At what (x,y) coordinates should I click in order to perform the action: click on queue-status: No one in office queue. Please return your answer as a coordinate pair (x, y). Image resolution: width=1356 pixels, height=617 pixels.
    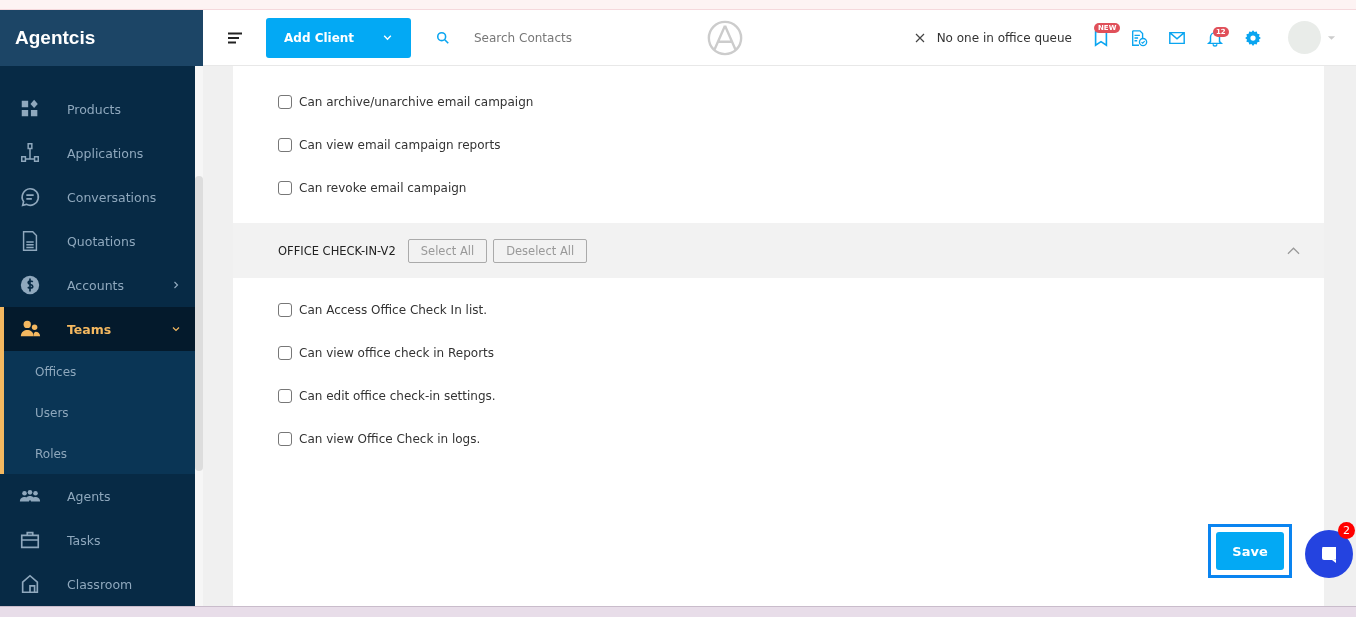
    Looking at the image, I should click on (1004, 37).